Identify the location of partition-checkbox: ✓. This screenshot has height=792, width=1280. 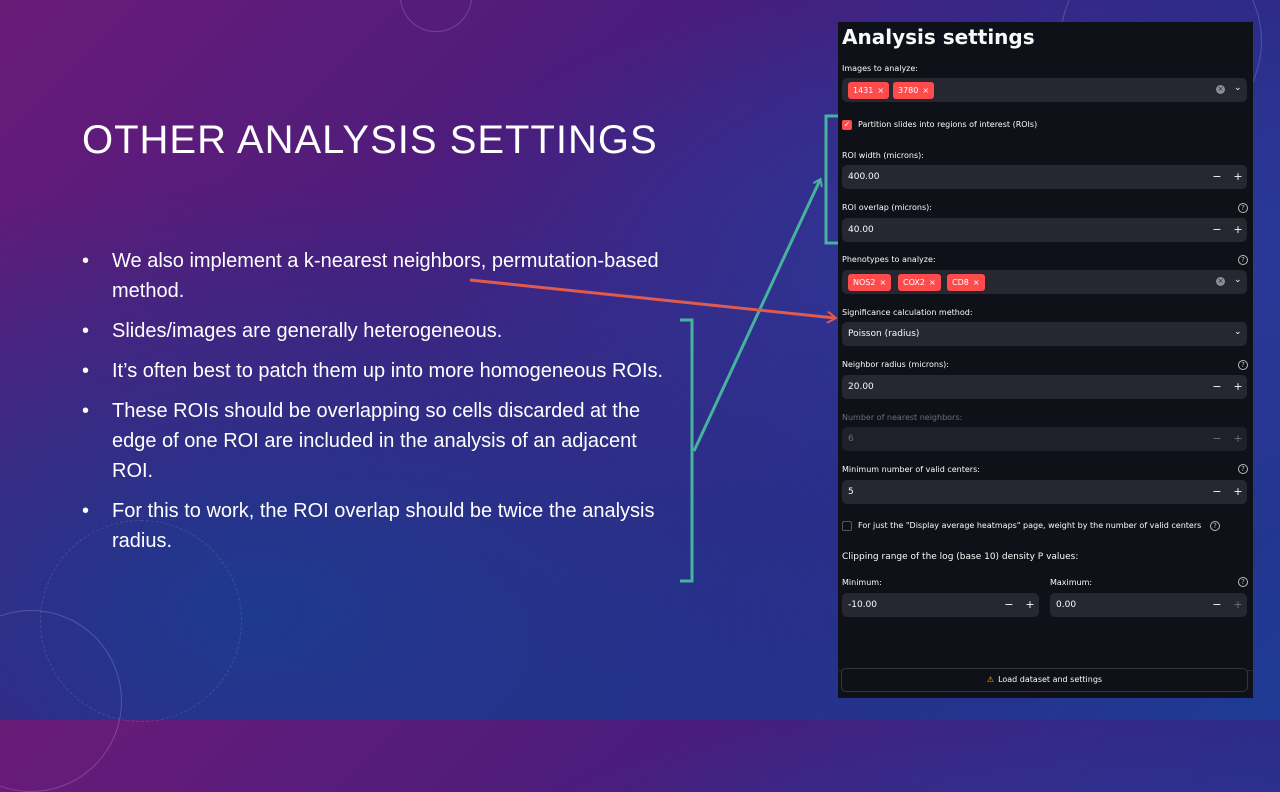
(847, 125).